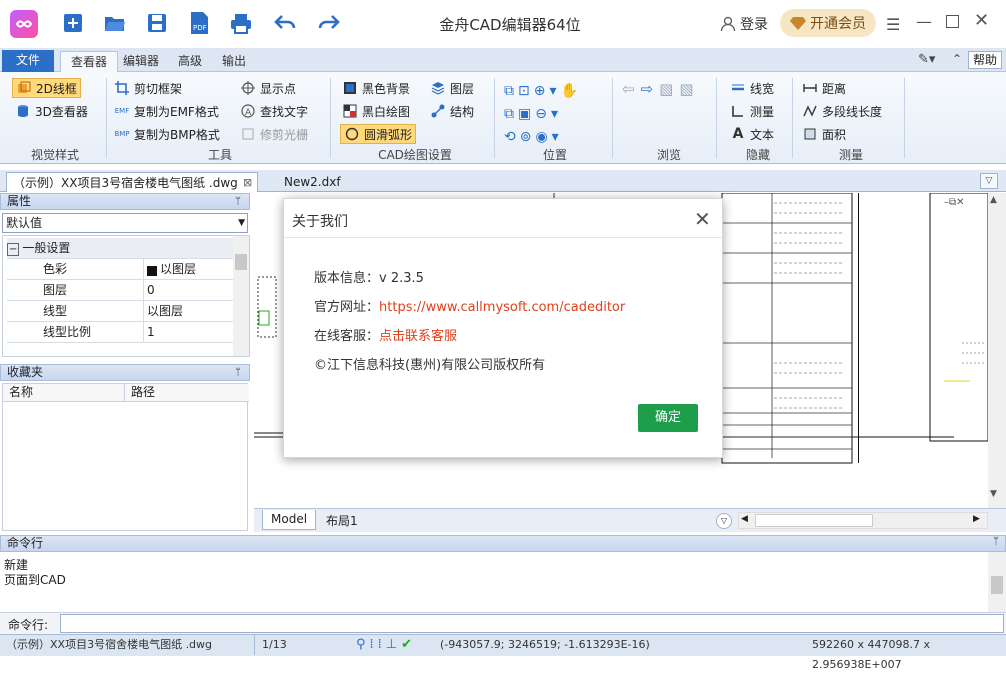 The height and width of the screenshot is (675, 1006). Describe the element at coordinates (824, 134) in the screenshot. I see `area-button: 面积` at that location.